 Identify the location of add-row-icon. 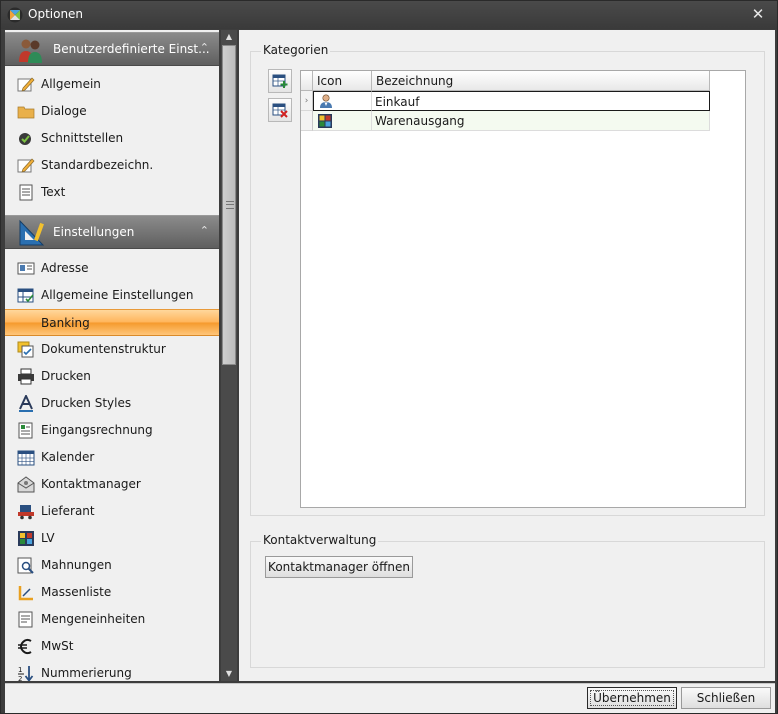
(280, 81).